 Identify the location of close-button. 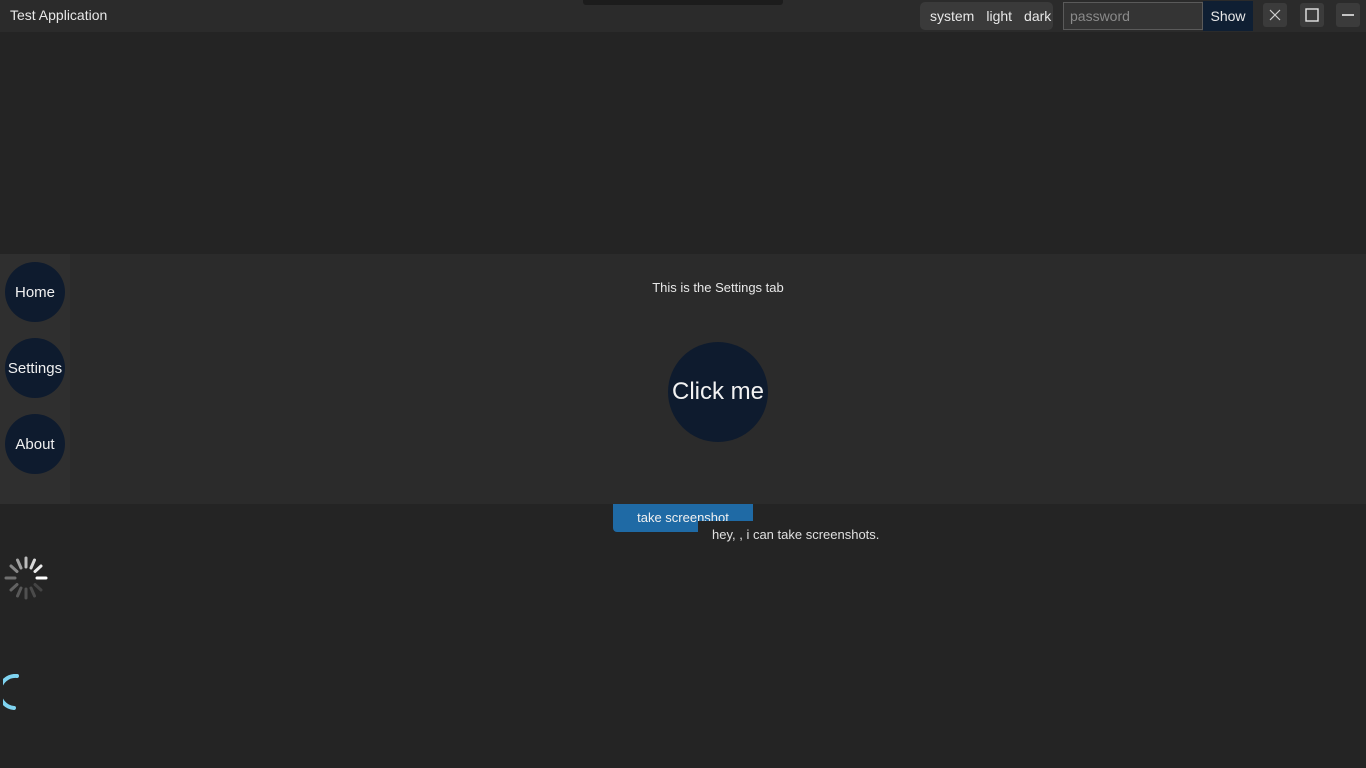
(1275, 15).